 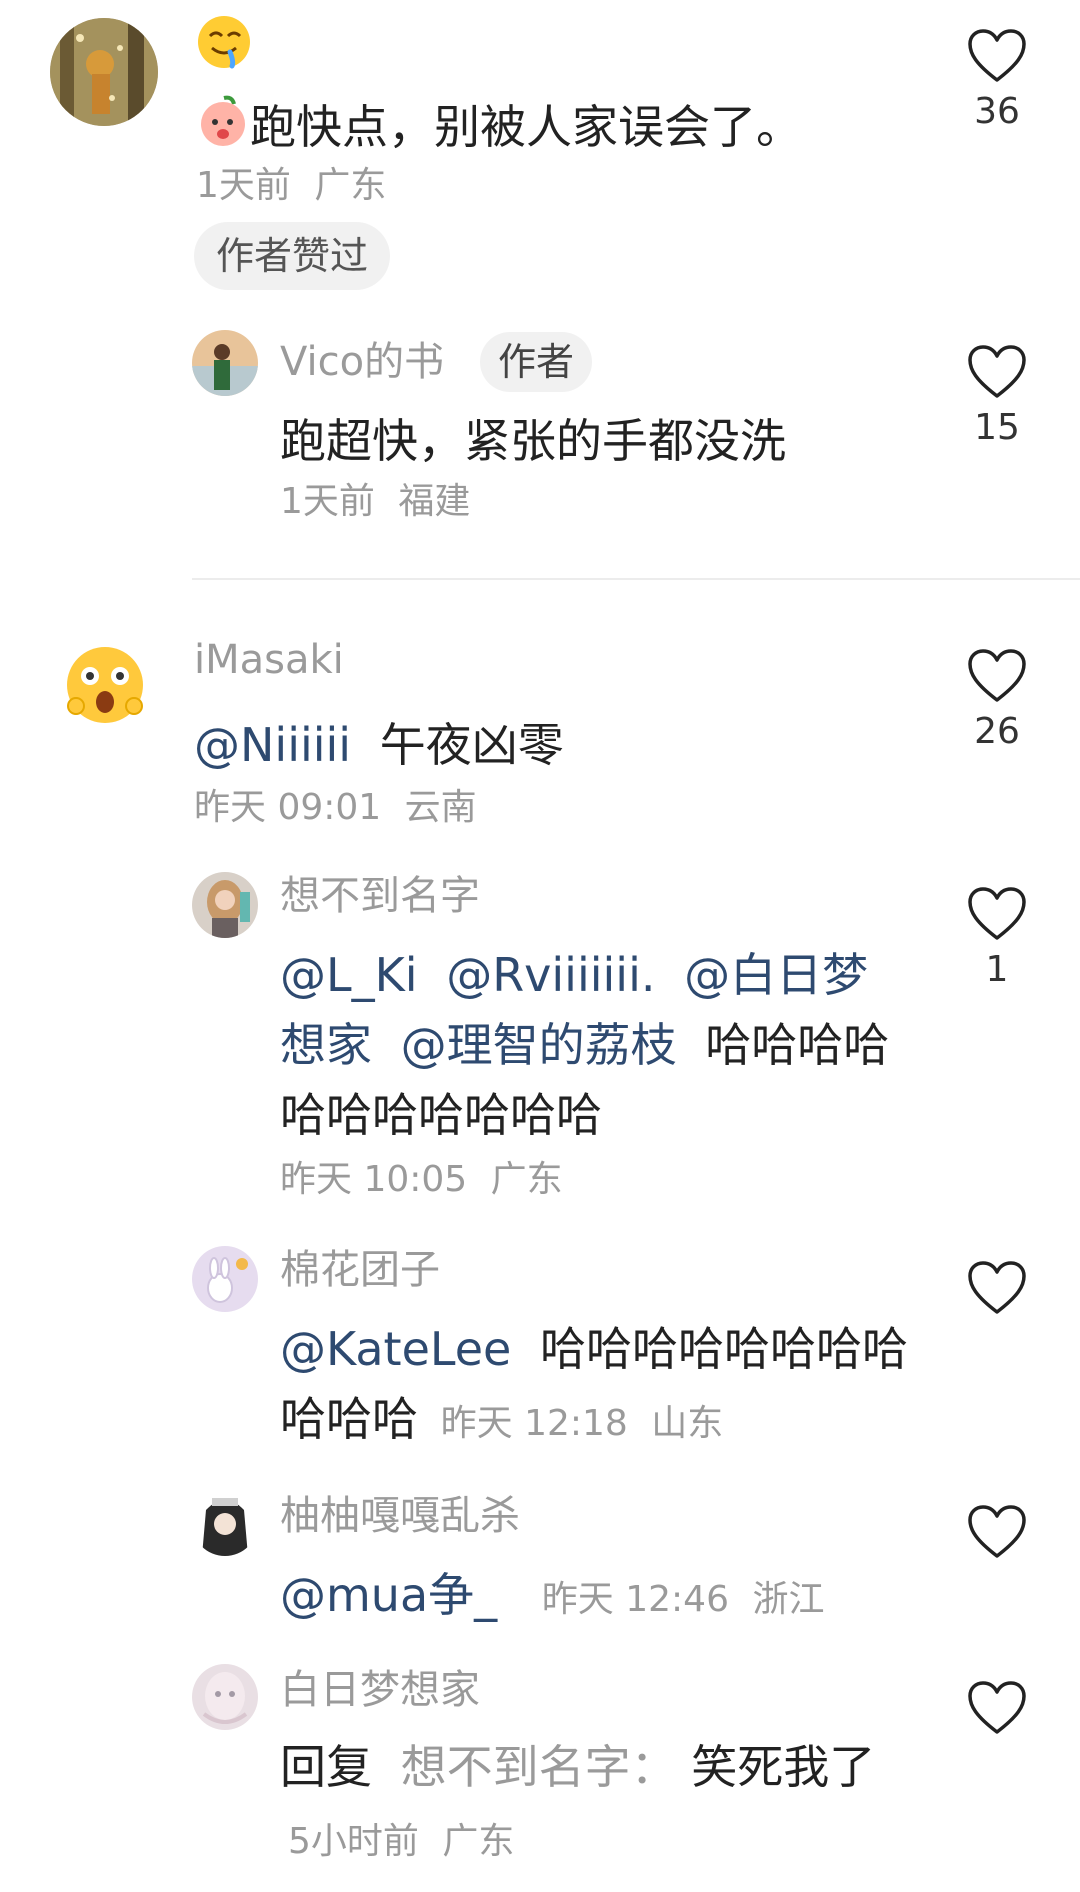 What do you see at coordinates (550, 975) in the screenshot?
I see `mention-link: @Rviiiiiii.` at bounding box center [550, 975].